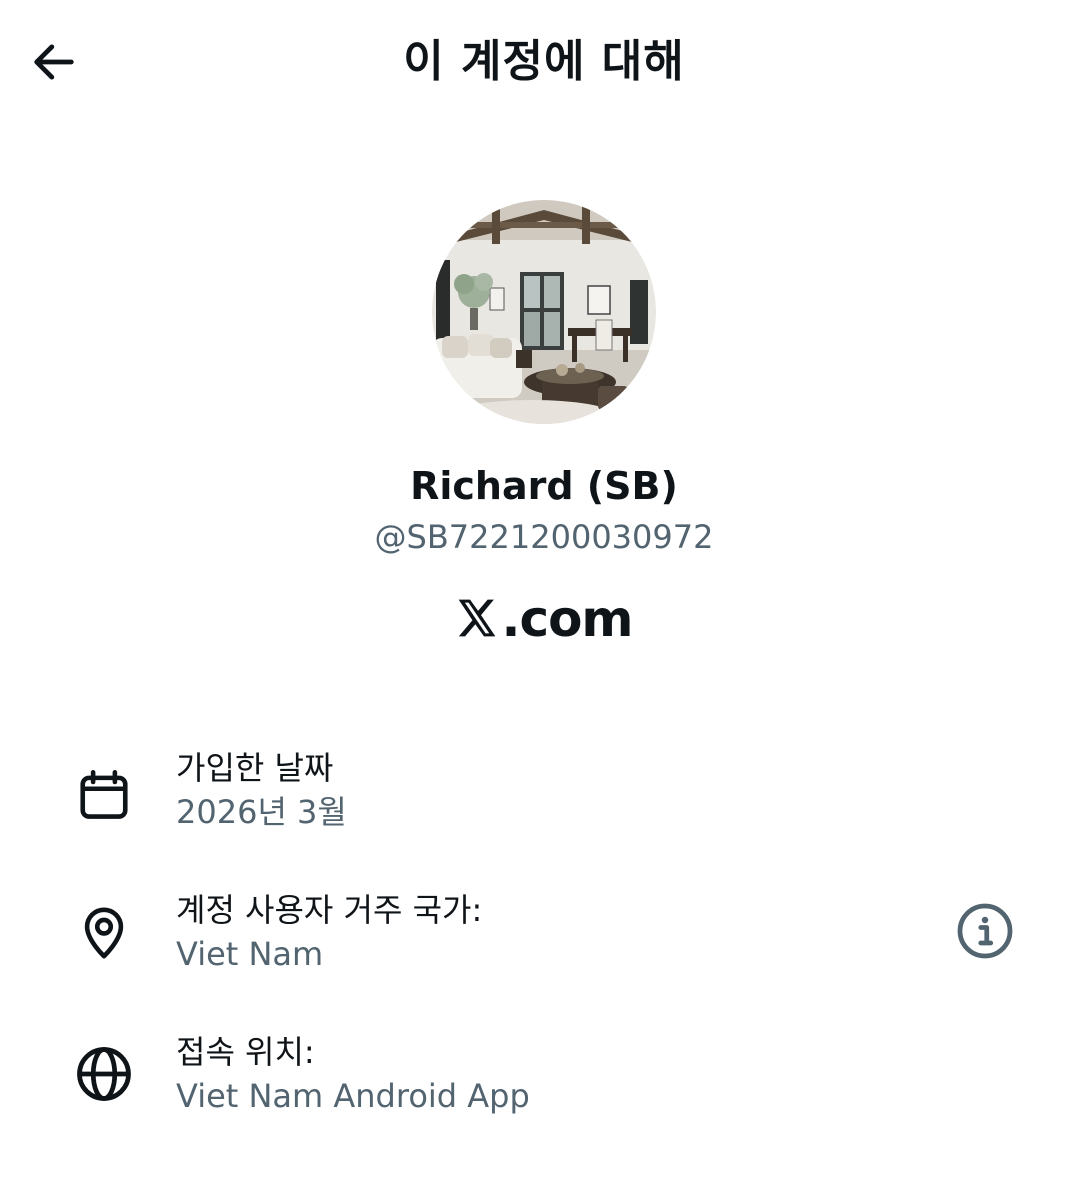 The width and height of the screenshot is (1088, 1200). I want to click on account-country-value: Viet Nam, so click(250, 954).